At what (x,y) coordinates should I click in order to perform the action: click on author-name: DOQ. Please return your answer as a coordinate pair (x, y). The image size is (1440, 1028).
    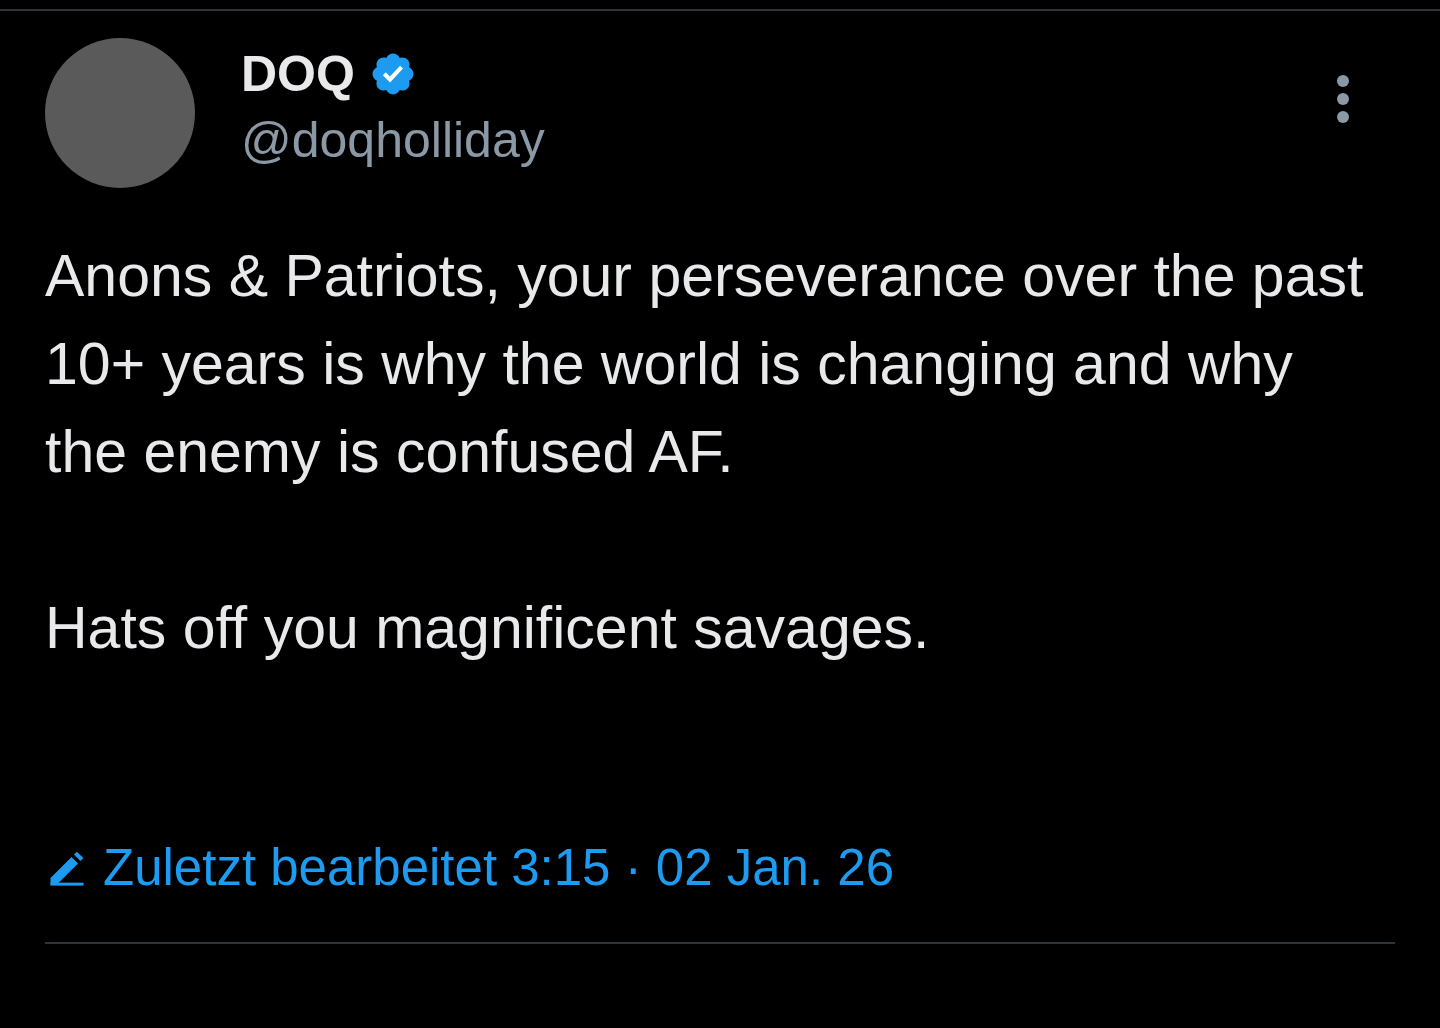
    Looking at the image, I should click on (298, 74).